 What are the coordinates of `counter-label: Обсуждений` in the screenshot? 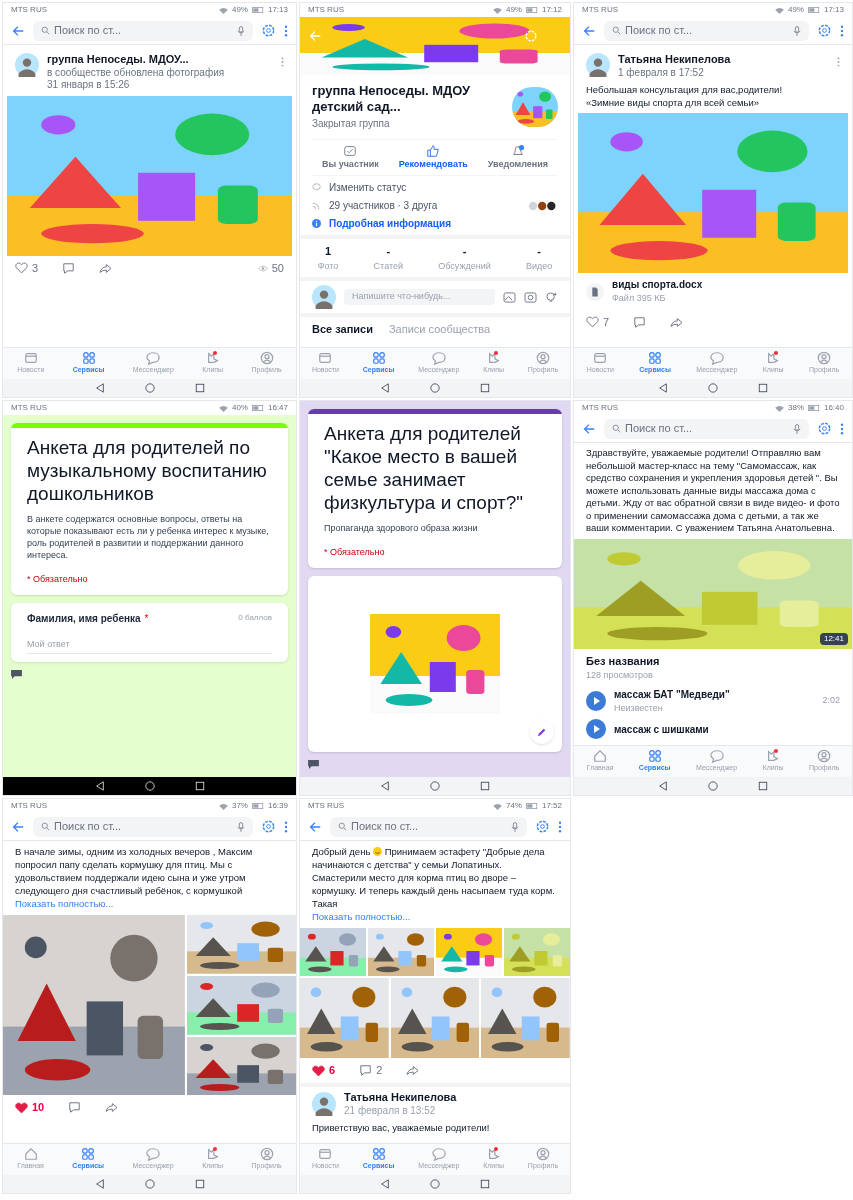 It's located at (464, 266).